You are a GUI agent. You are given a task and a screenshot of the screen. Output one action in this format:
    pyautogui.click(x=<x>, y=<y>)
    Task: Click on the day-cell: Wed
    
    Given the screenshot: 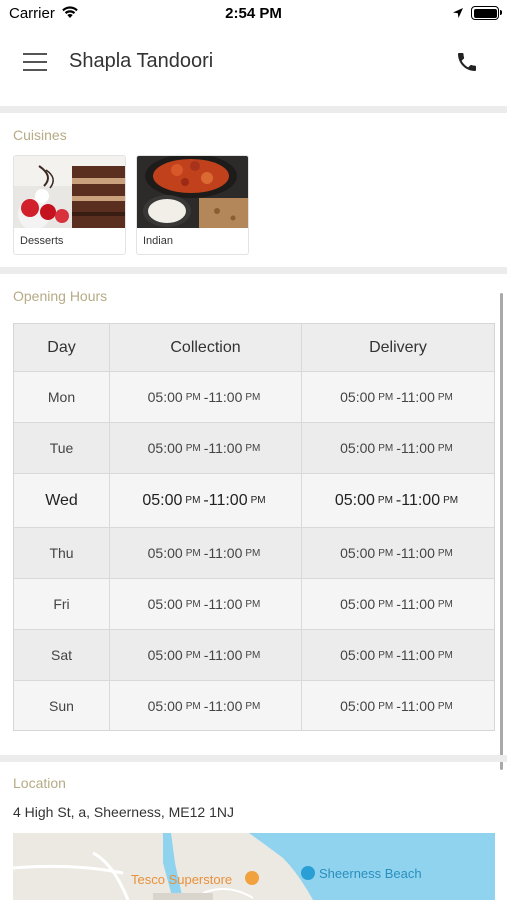 What is the action you would take?
    pyautogui.click(x=62, y=500)
    